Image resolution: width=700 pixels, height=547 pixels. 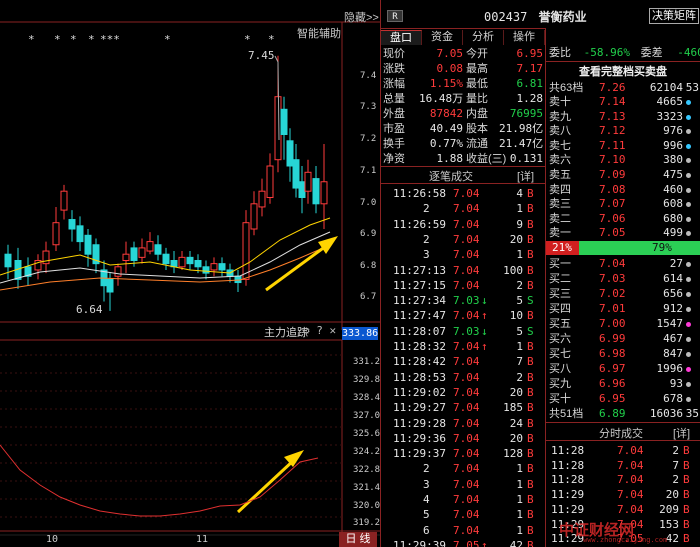 What do you see at coordinates (526, 158) in the screenshot?
I see `quote-value: 0.131` at bounding box center [526, 158].